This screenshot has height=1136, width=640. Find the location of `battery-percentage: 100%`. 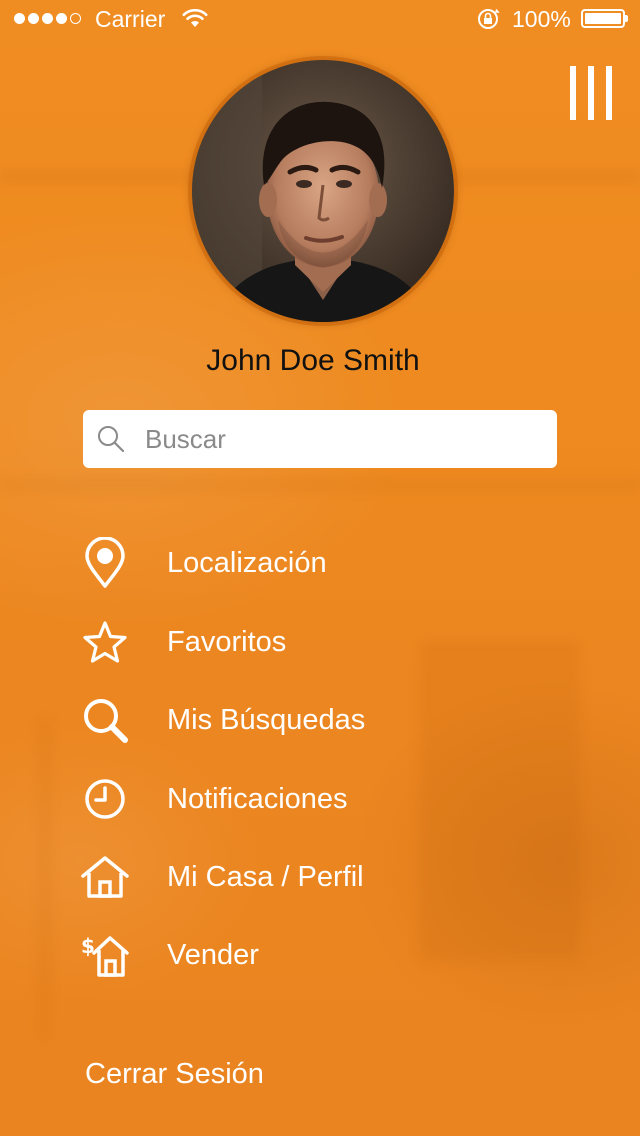

battery-percentage: 100% is located at coordinates (541, 19).